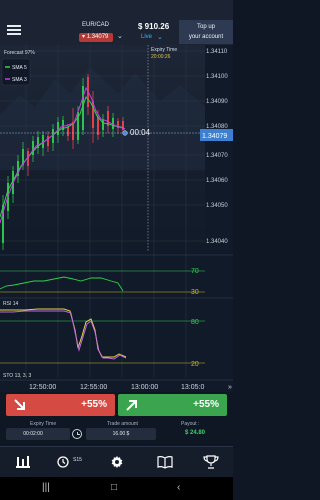 Image resolution: width=320 pixels, height=500 pixels. I want to click on rsi-level-30-label: 30, so click(195, 292).